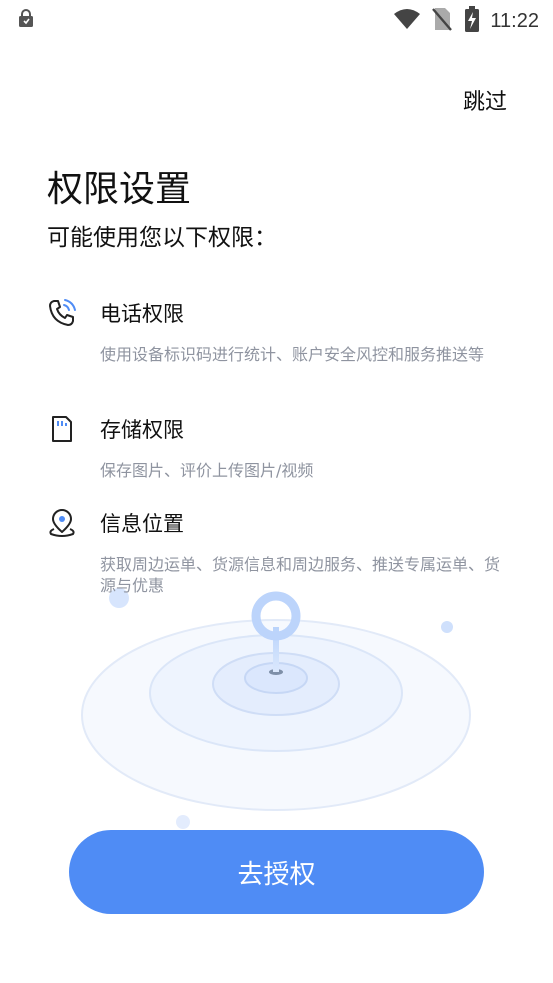  What do you see at coordinates (292, 354) in the screenshot?
I see `permission-description: 使用设备标识码进行统计、账户安全风控和服务推送等` at bounding box center [292, 354].